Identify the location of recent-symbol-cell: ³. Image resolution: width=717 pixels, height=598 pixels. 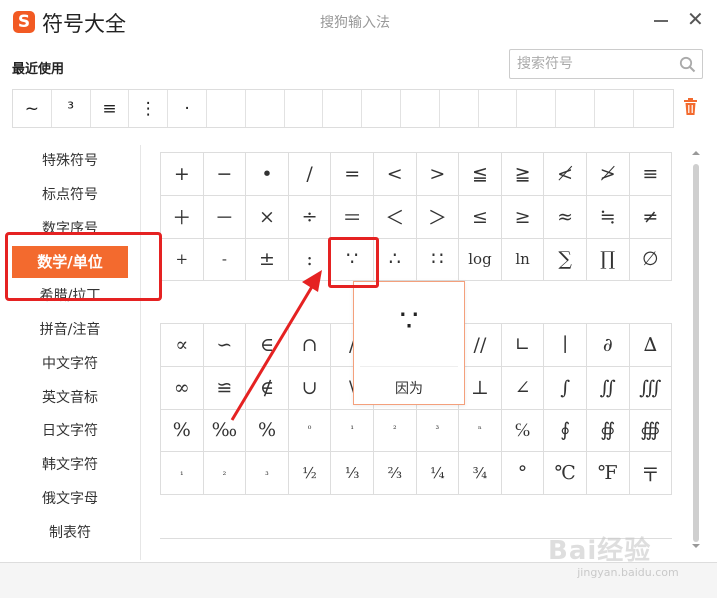
(71, 108).